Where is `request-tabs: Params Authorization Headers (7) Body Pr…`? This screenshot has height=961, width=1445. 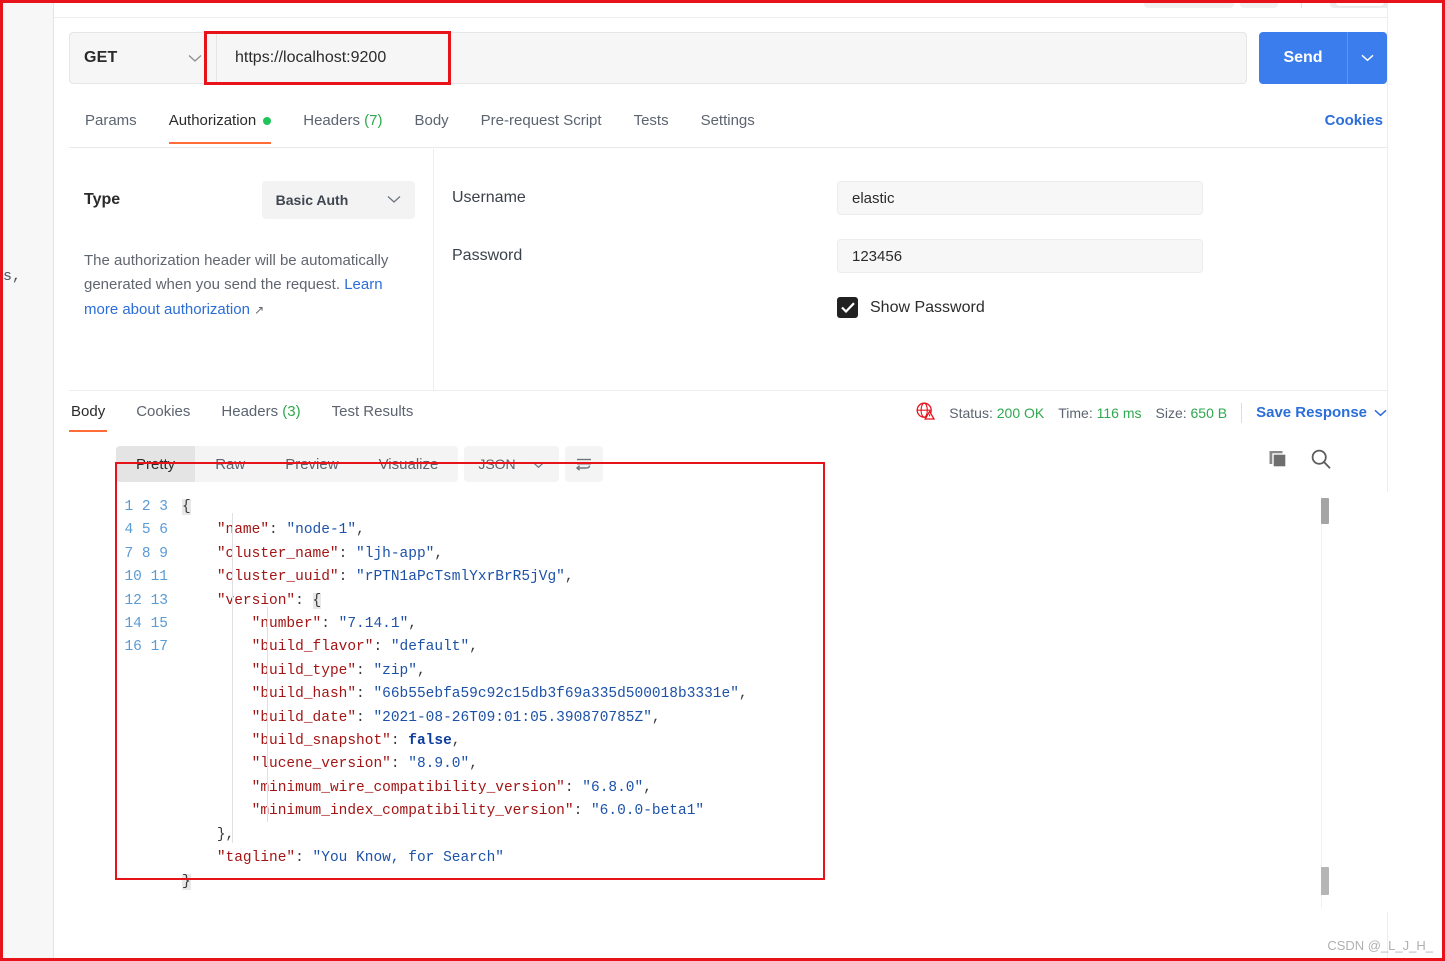 request-tabs: Params Authorization Headers (7) Body Pr… is located at coordinates (728, 127).